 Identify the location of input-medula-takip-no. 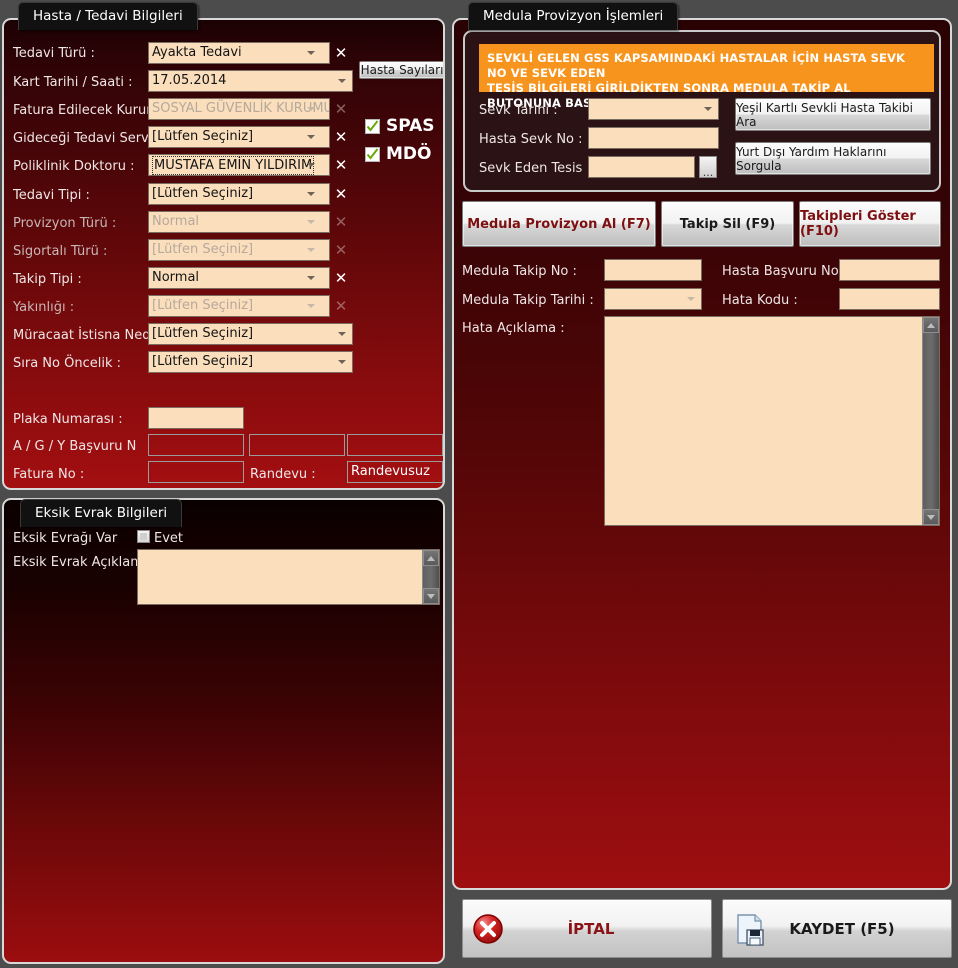
(653, 270).